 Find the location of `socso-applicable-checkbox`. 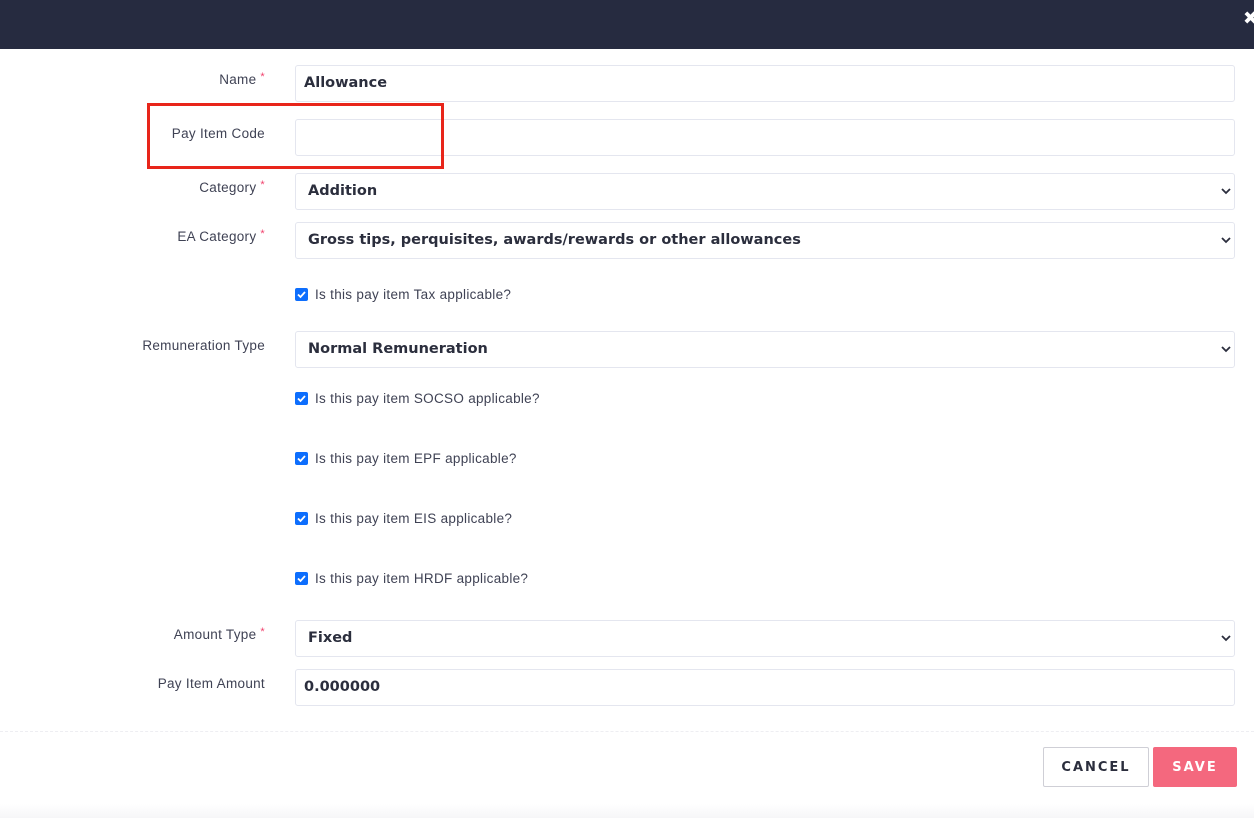

socso-applicable-checkbox is located at coordinates (301, 398).